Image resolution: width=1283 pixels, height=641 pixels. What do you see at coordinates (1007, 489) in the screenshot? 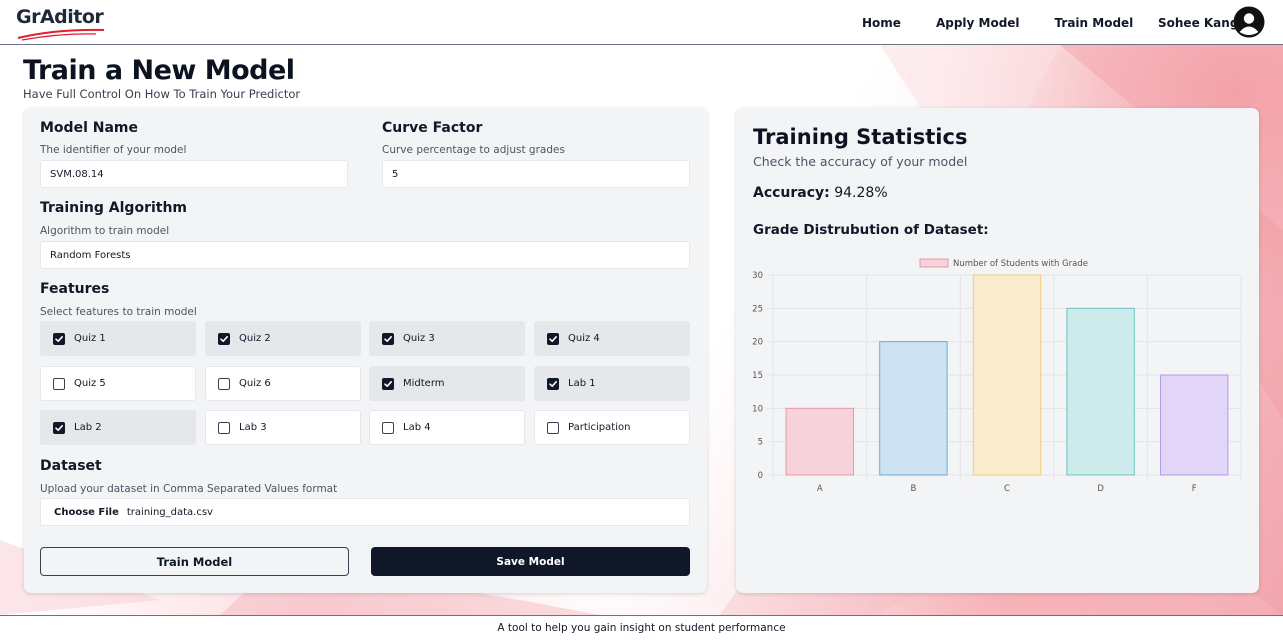
I see `x-tick-label: C` at bounding box center [1007, 489].